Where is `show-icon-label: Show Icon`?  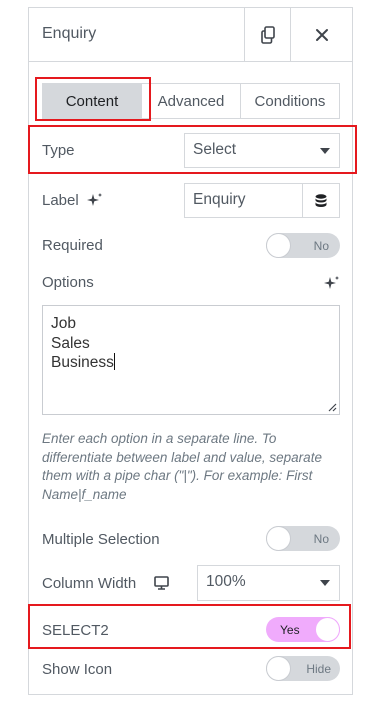 show-icon-label: Show Icon is located at coordinates (77, 669).